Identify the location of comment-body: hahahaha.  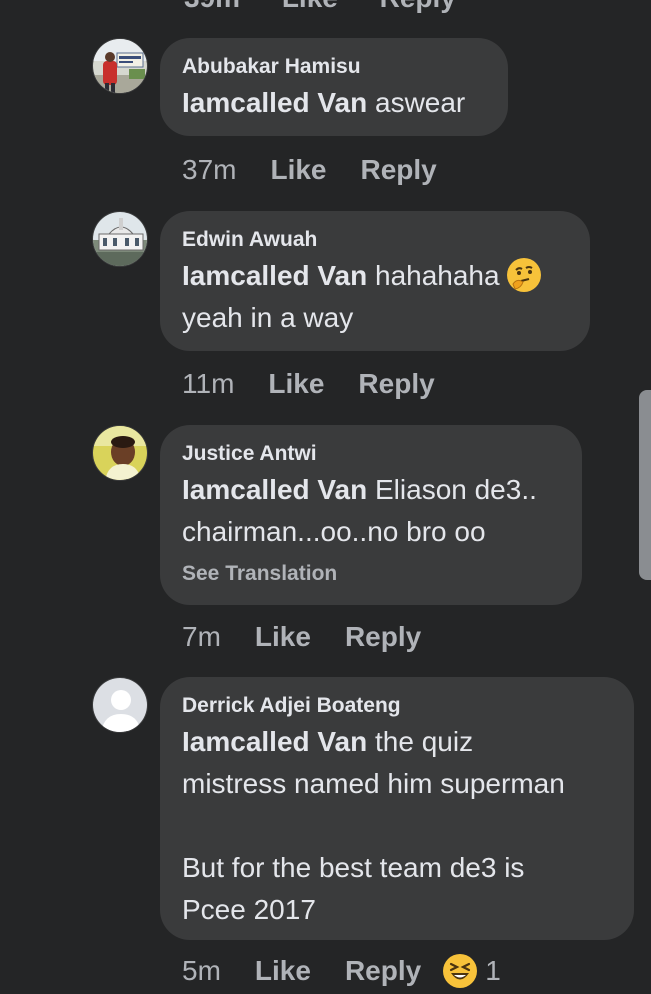
(437, 275).